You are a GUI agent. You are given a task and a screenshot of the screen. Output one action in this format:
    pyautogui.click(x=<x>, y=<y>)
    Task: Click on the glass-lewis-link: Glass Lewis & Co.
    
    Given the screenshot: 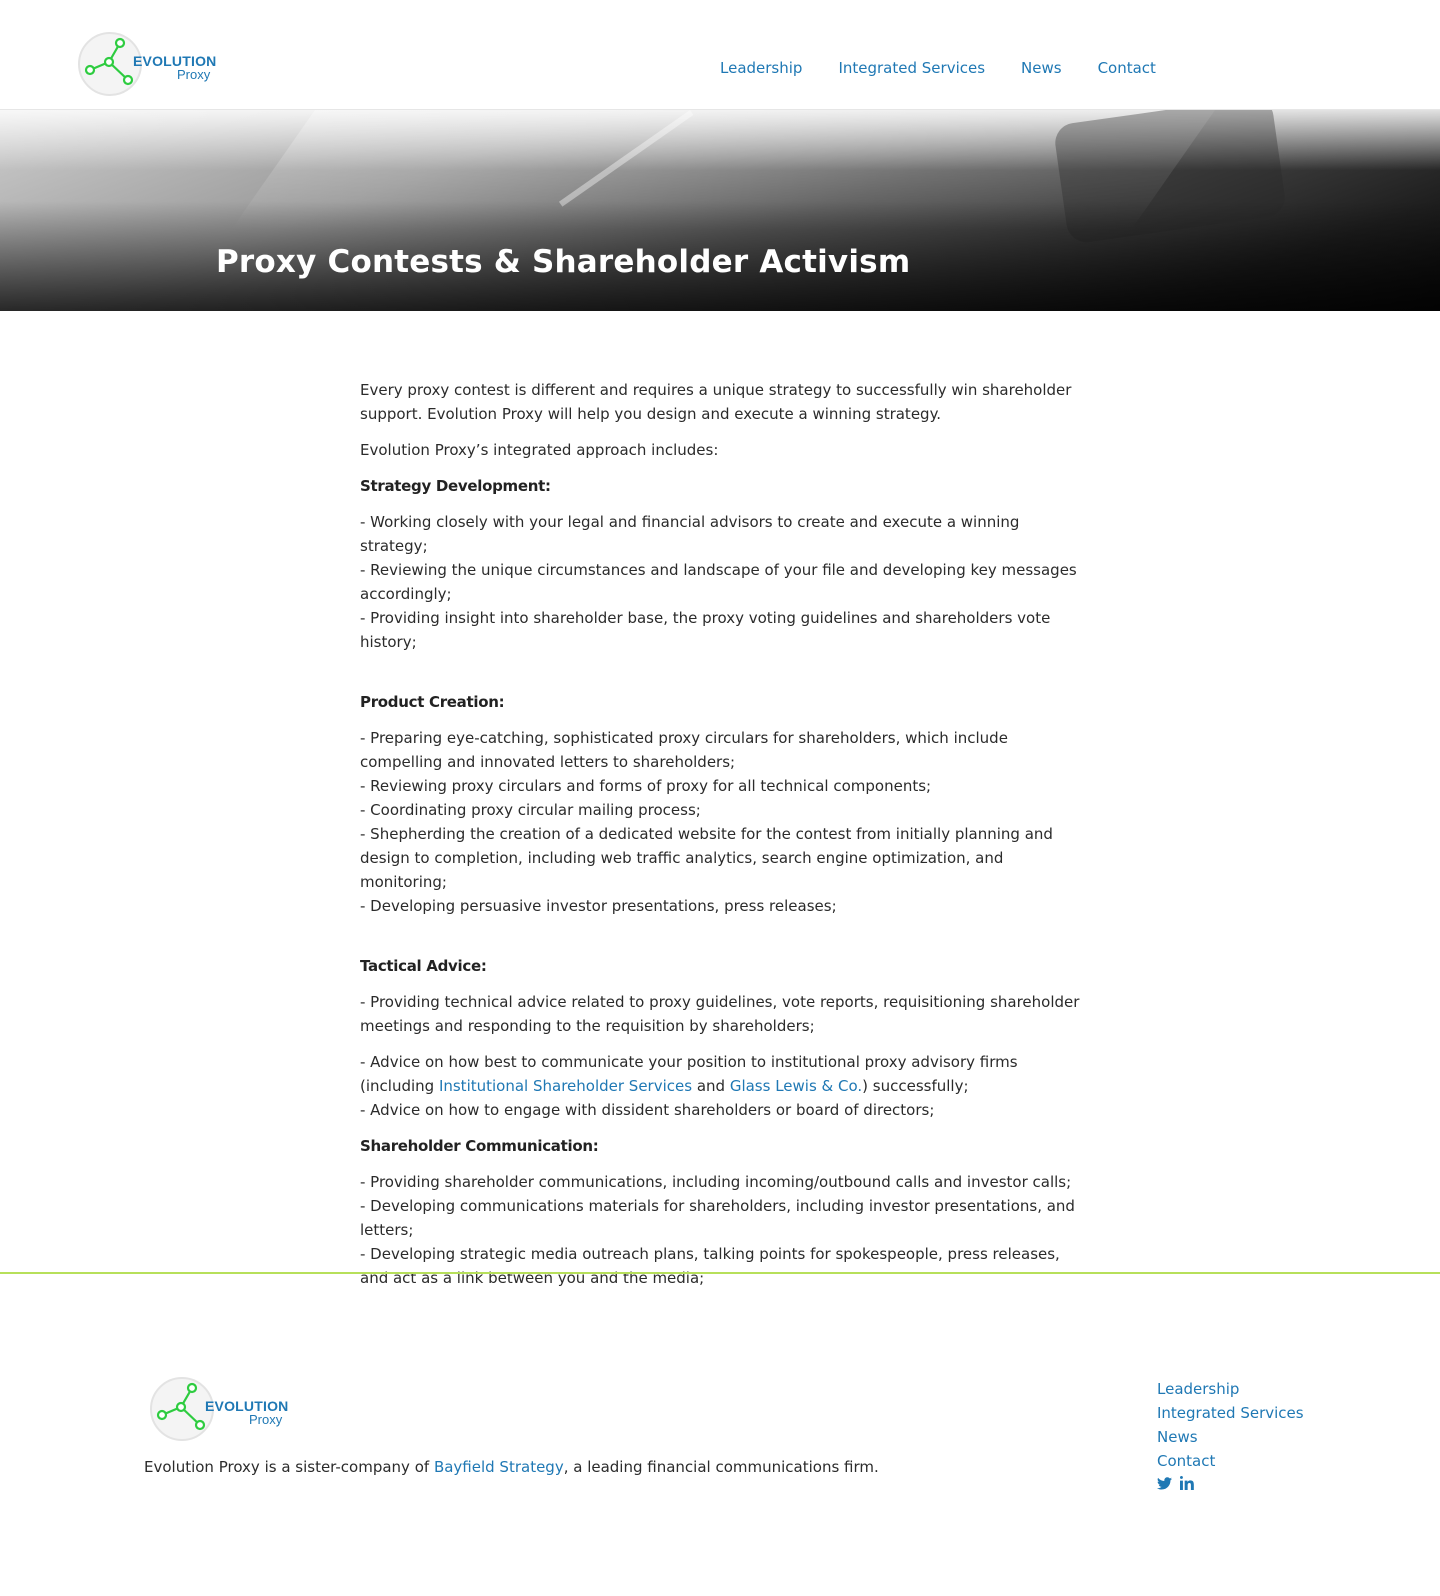 What is the action you would take?
    pyautogui.click(x=796, y=1086)
    